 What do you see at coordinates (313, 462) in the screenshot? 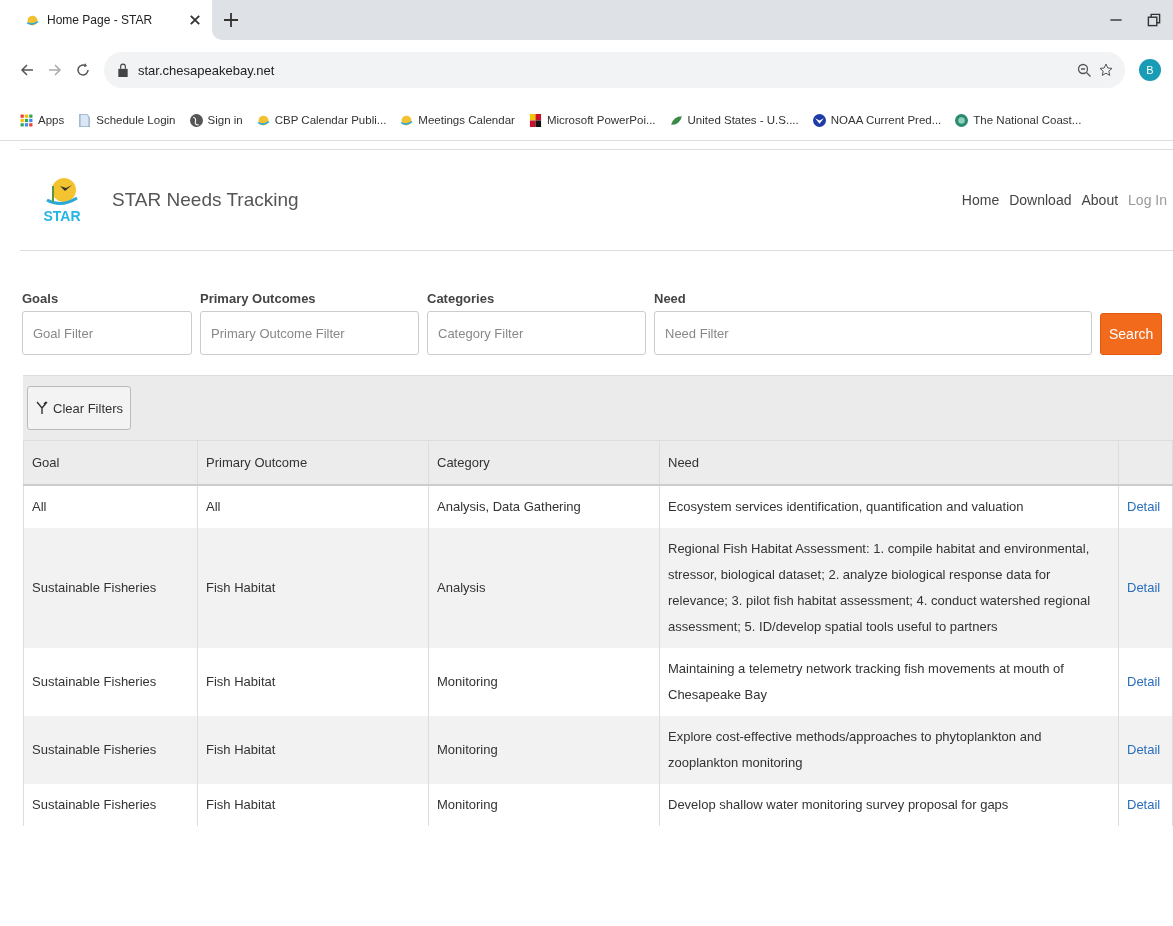
I see `column-header: Primary Outcome` at bounding box center [313, 462].